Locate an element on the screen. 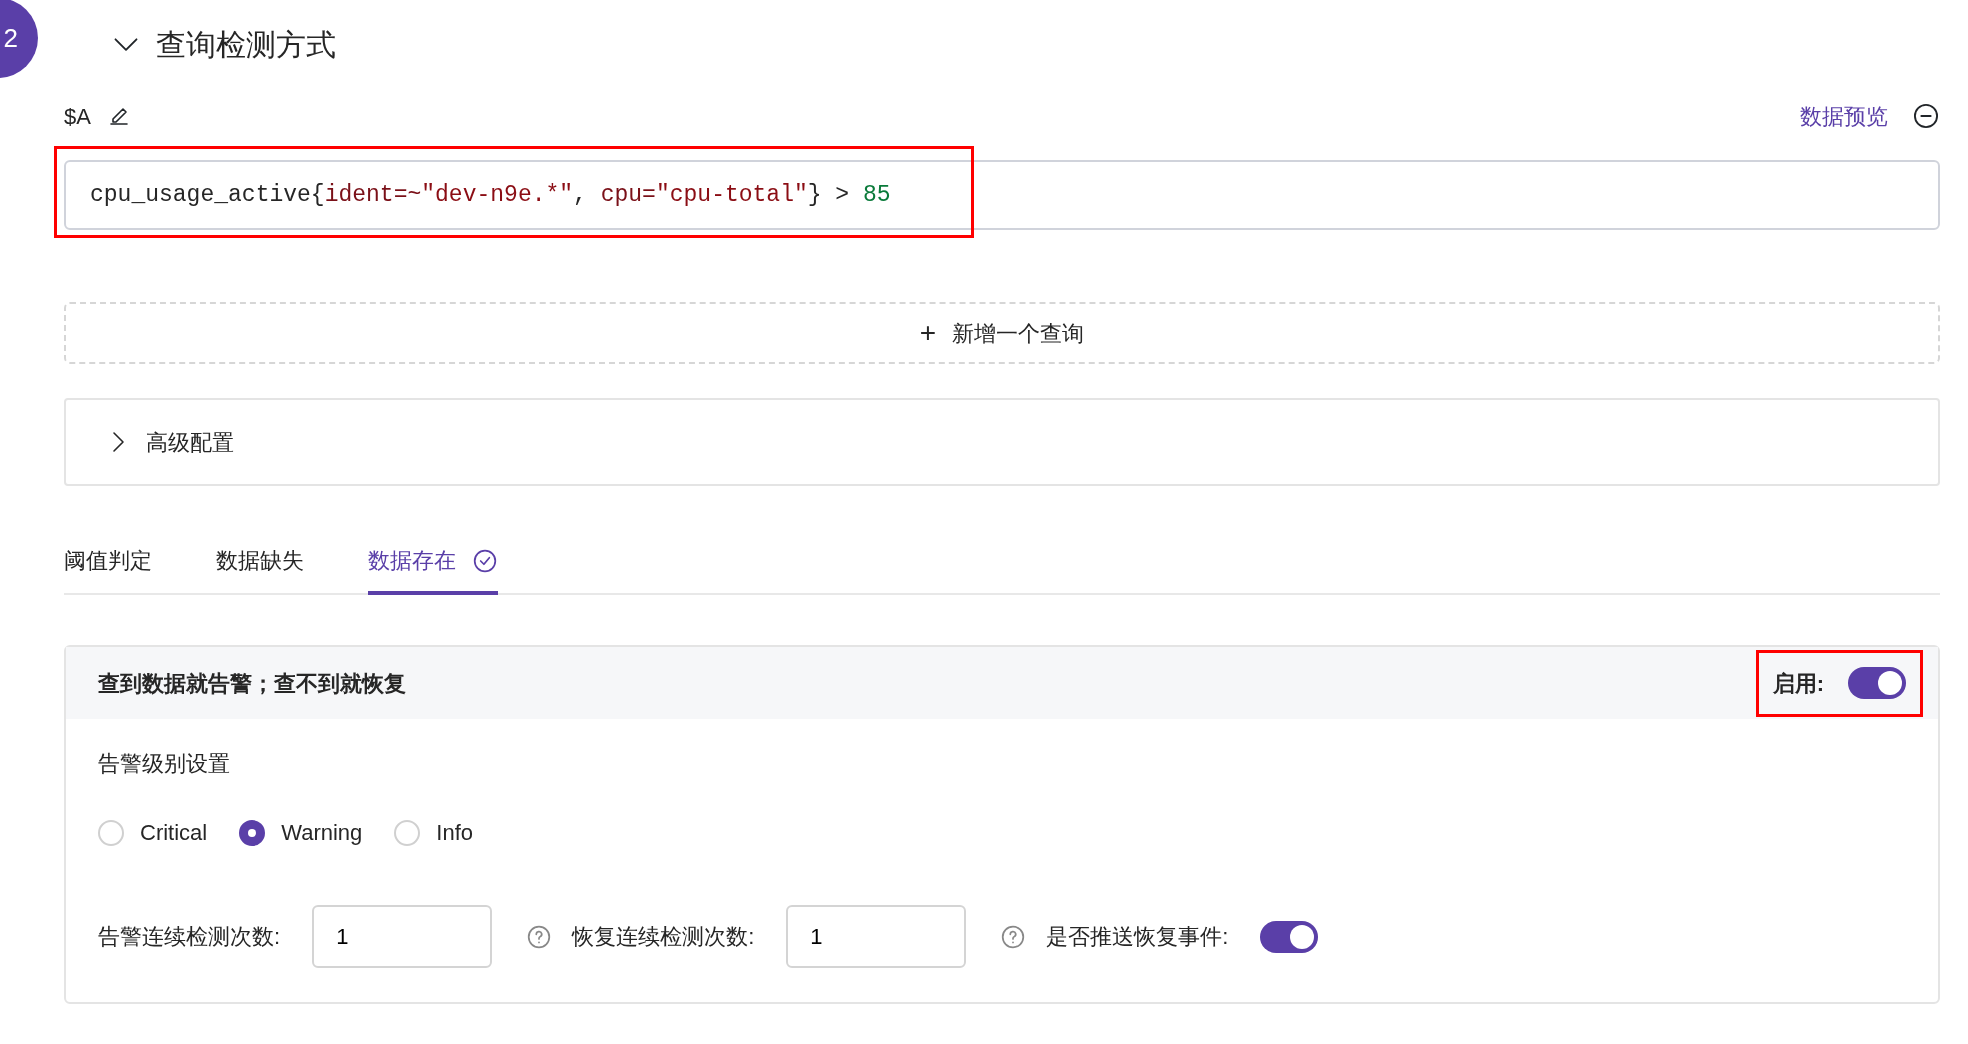  check-circle-icon is located at coordinates (485, 560).